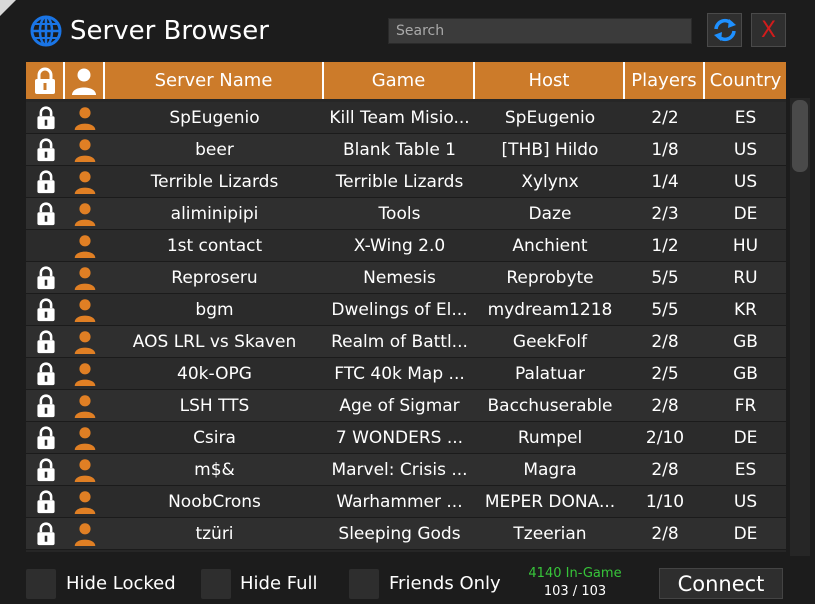 Image resolution: width=815 pixels, height=604 pixels. Describe the element at coordinates (399, 80) in the screenshot. I see `game-column-header: Game` at that location.